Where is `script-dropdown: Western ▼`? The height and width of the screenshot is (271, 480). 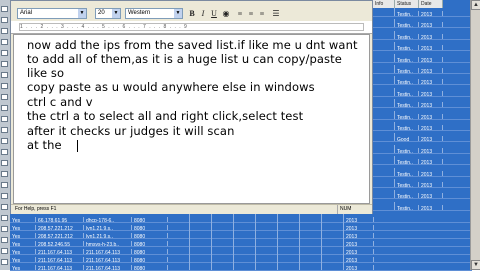
script-dropdown: Western ▼ is located at coordinates (154, 13).